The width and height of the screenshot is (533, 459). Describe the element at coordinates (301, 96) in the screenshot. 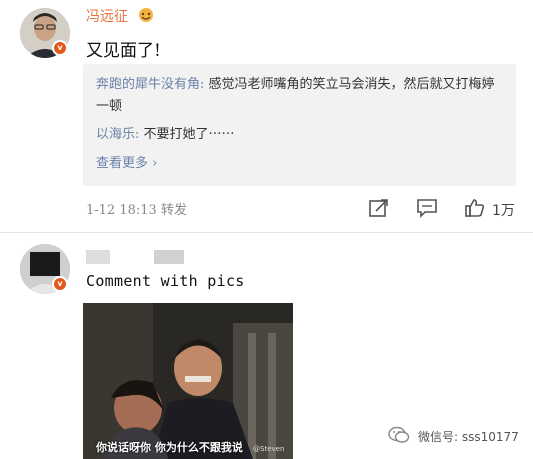

I see `comment-item: 奔跑的犀牛没有角: 感觉冯老师嘴角的笑立马会消失，然后就又打梅婷一顿` at that location.